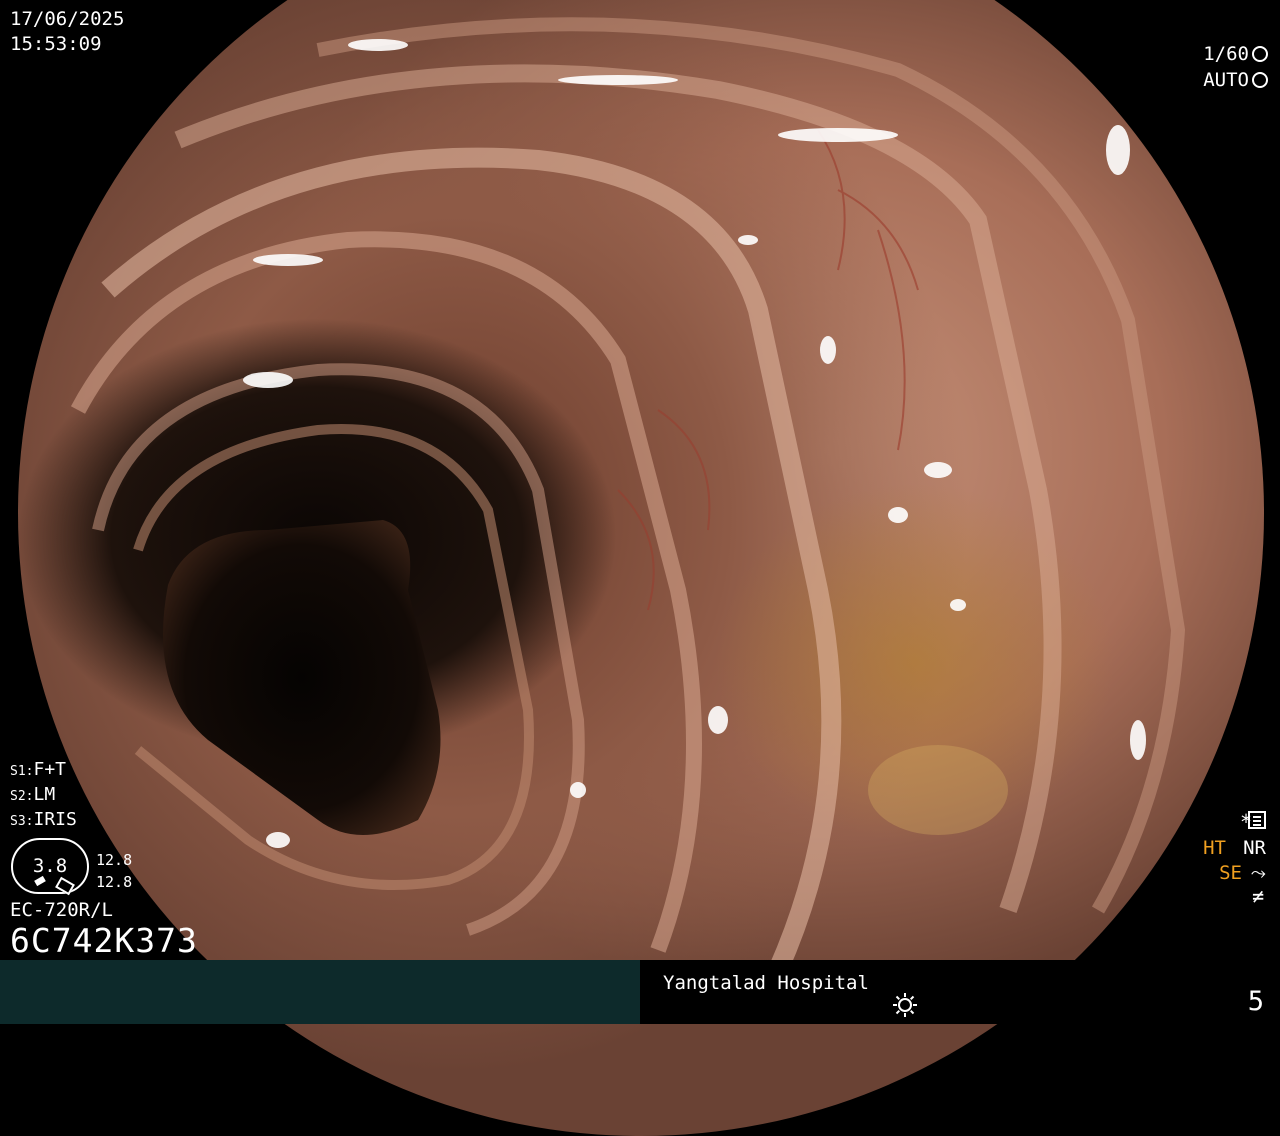 The height and width of the screenshot is (1136, 1280). Describe the element at coordinates (67, 19) in the screenshot. I see `date-display: 17/06/2025` at that location.